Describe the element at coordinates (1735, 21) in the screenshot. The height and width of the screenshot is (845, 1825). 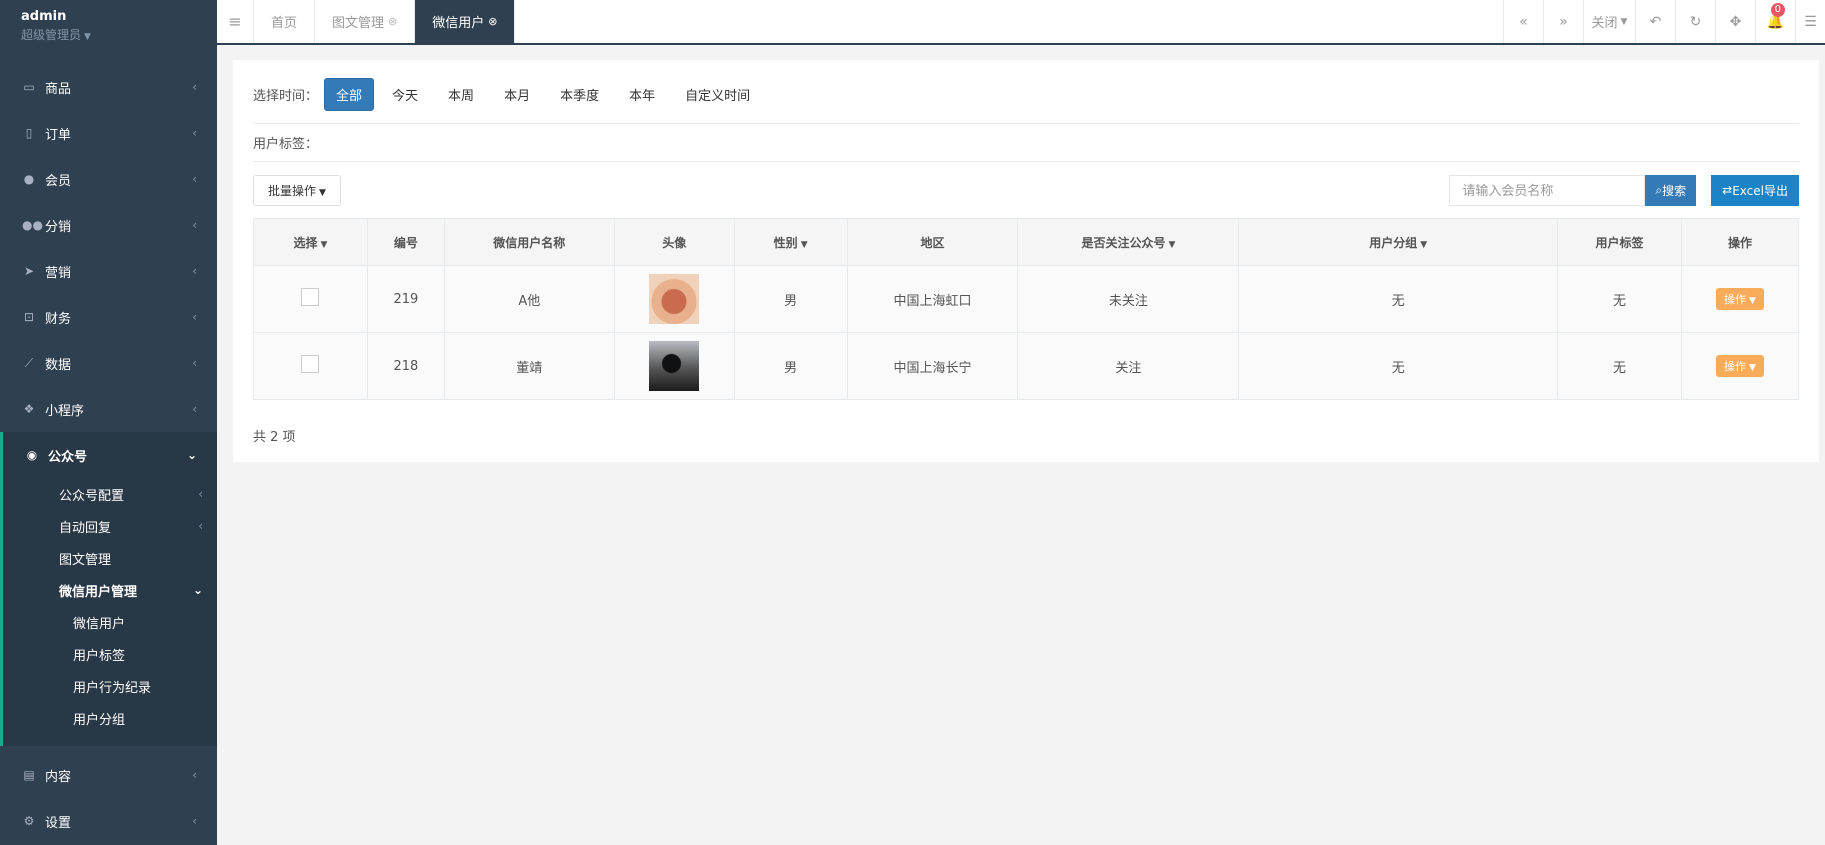
I see `move-icon: ✥` at that location.